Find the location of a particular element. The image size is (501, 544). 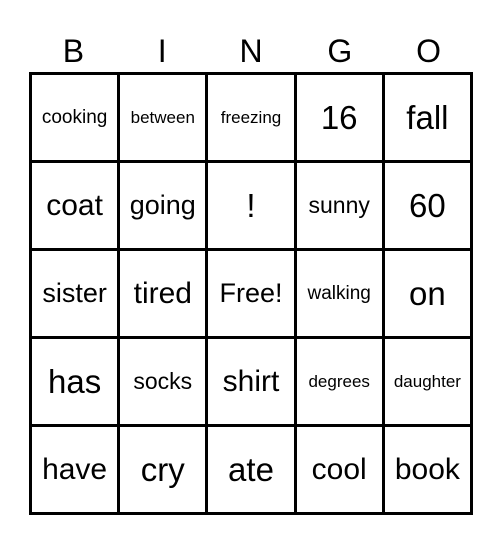

header-letter-i: I is located at coordinates (162, 51).